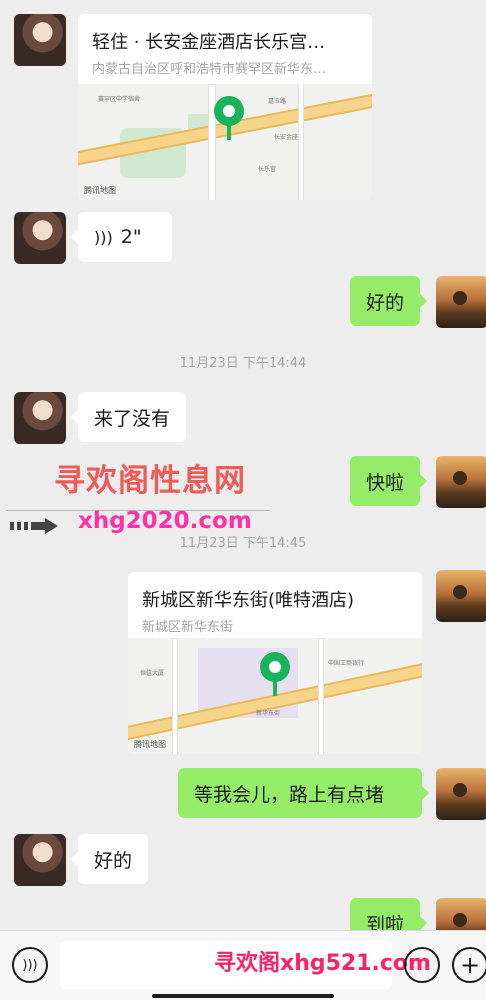 The width and height of the screenshot is (486, 1000). Describe the element at coordinates (225, 142) in the screenshot. I see `map-preview: 赛罕区中学宿舍 嘉玉路 长安金座 长乐宫 腾讯地图` at that location.